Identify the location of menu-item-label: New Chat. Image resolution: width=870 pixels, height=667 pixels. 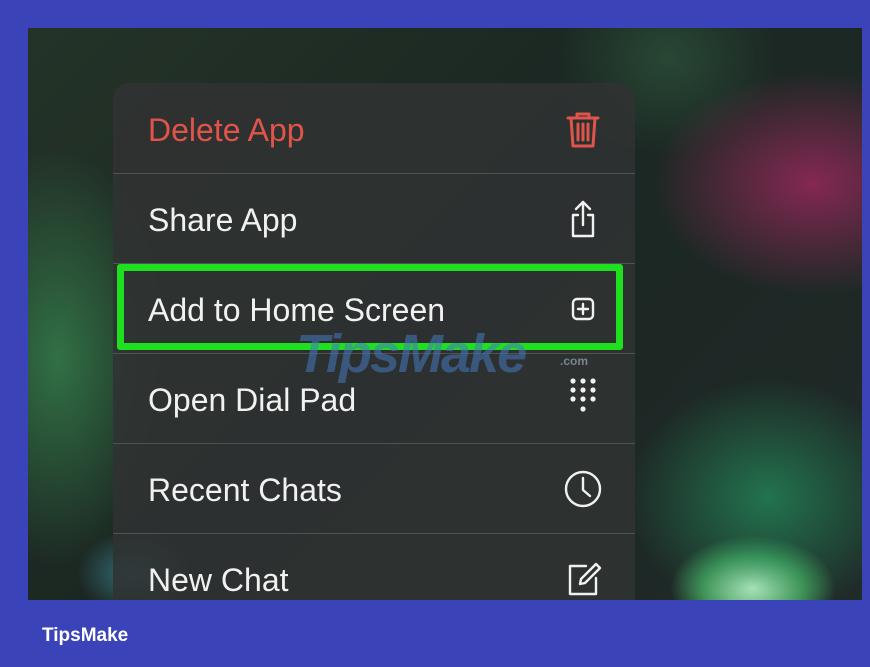
(218, 580).